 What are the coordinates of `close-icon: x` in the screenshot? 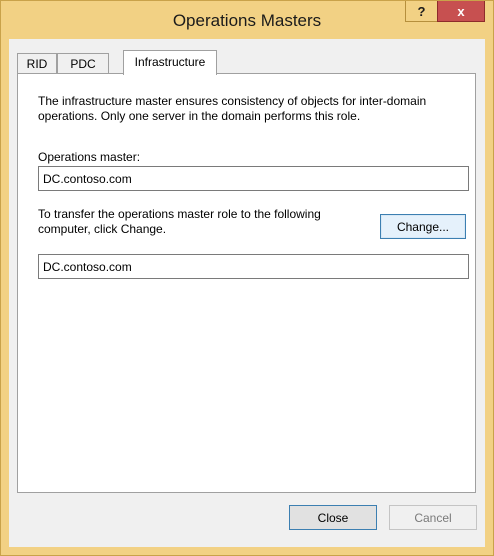 It's located at (461, 11).